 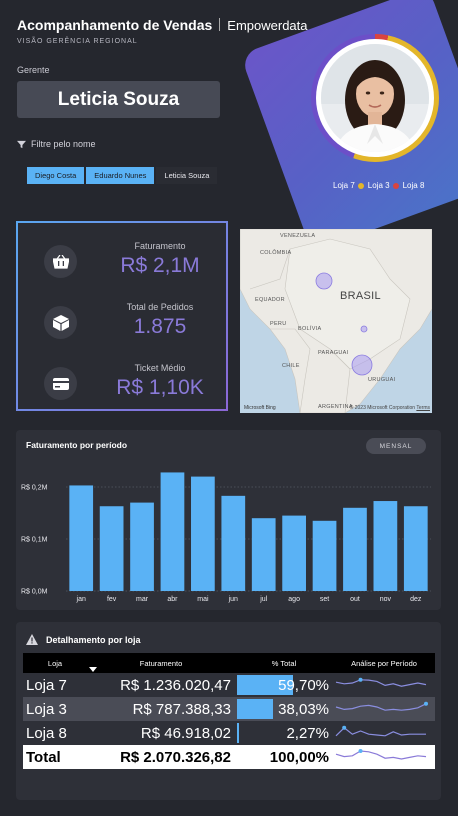 What do you see at coordinates (111, 548) in the screenshot?
I see `bar-fev` at bounding box center [111, 548].